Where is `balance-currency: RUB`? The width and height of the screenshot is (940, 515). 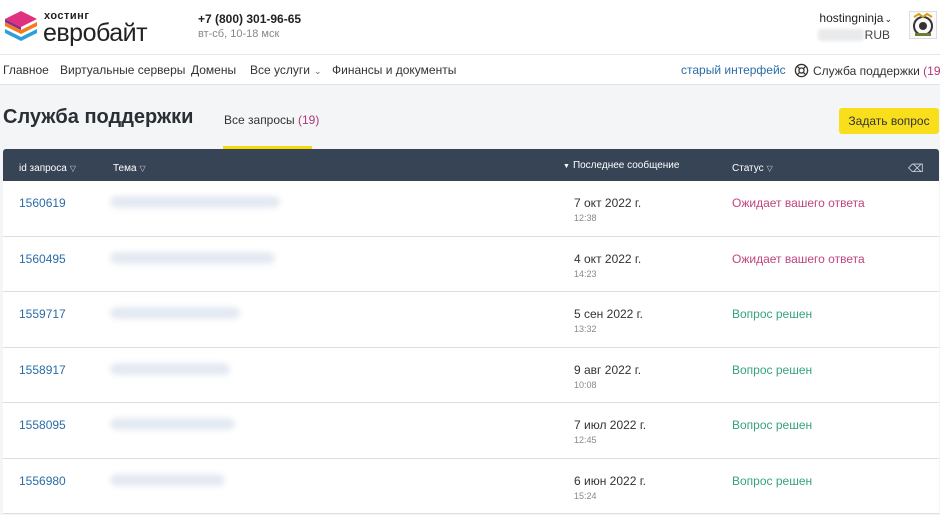 balance-currency: RUB is located at coordinates (877, 35).